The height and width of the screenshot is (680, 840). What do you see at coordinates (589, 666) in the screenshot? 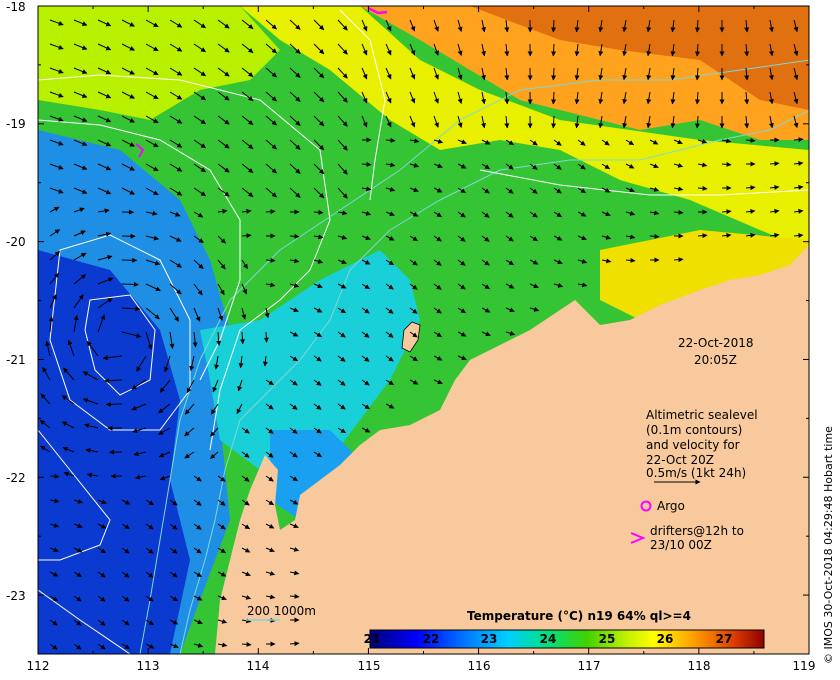
I see `x-tick-label: 117` at bounding box center [589, 666].